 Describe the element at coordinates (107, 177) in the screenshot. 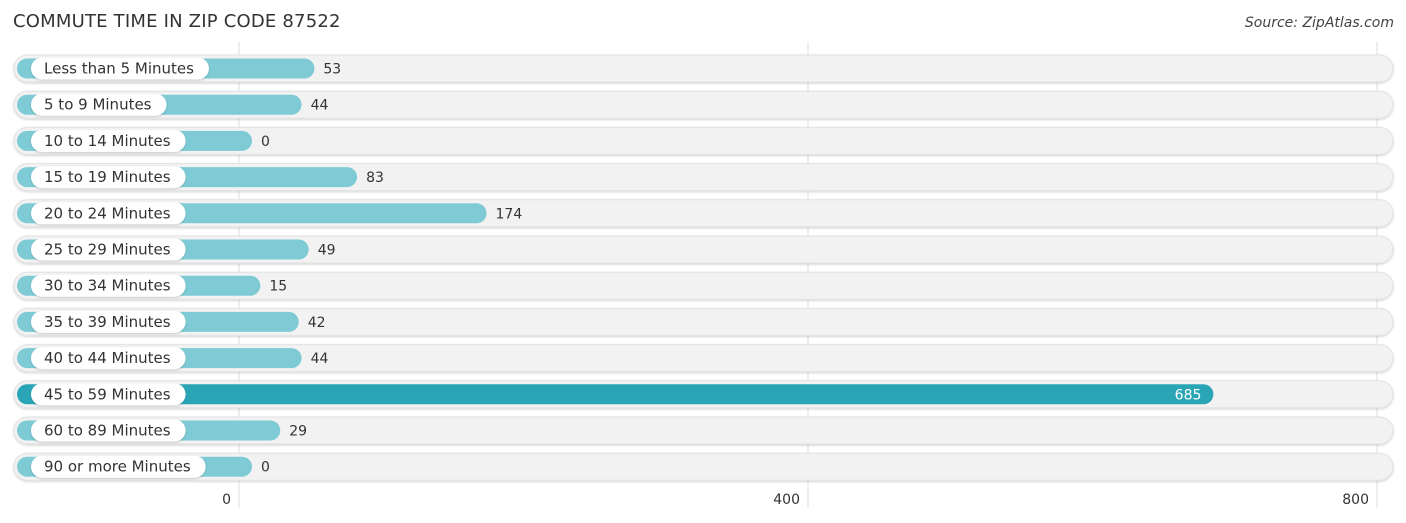

I see `category-label: 15 to 19 Minutes` at that location.